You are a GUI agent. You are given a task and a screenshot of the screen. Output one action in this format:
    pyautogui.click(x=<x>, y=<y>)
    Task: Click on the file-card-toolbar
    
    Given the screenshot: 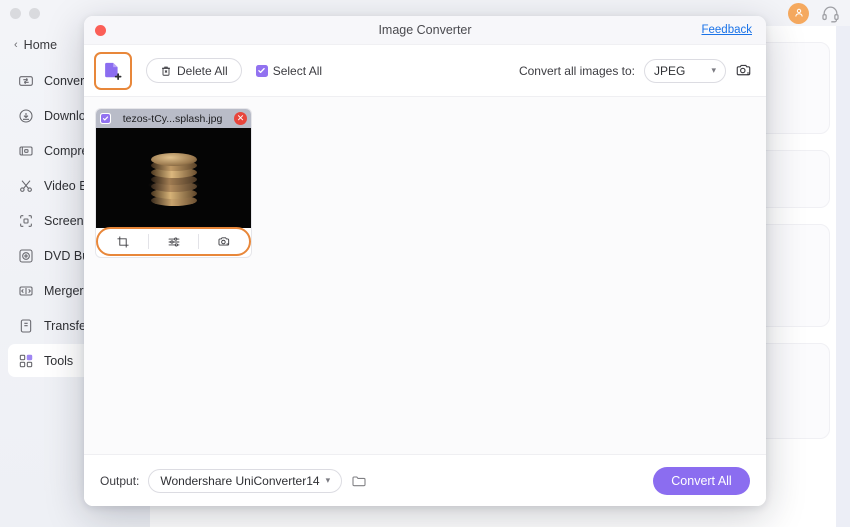 What is the action you would take?
    pyautogui.click(x=173, y=241)
    